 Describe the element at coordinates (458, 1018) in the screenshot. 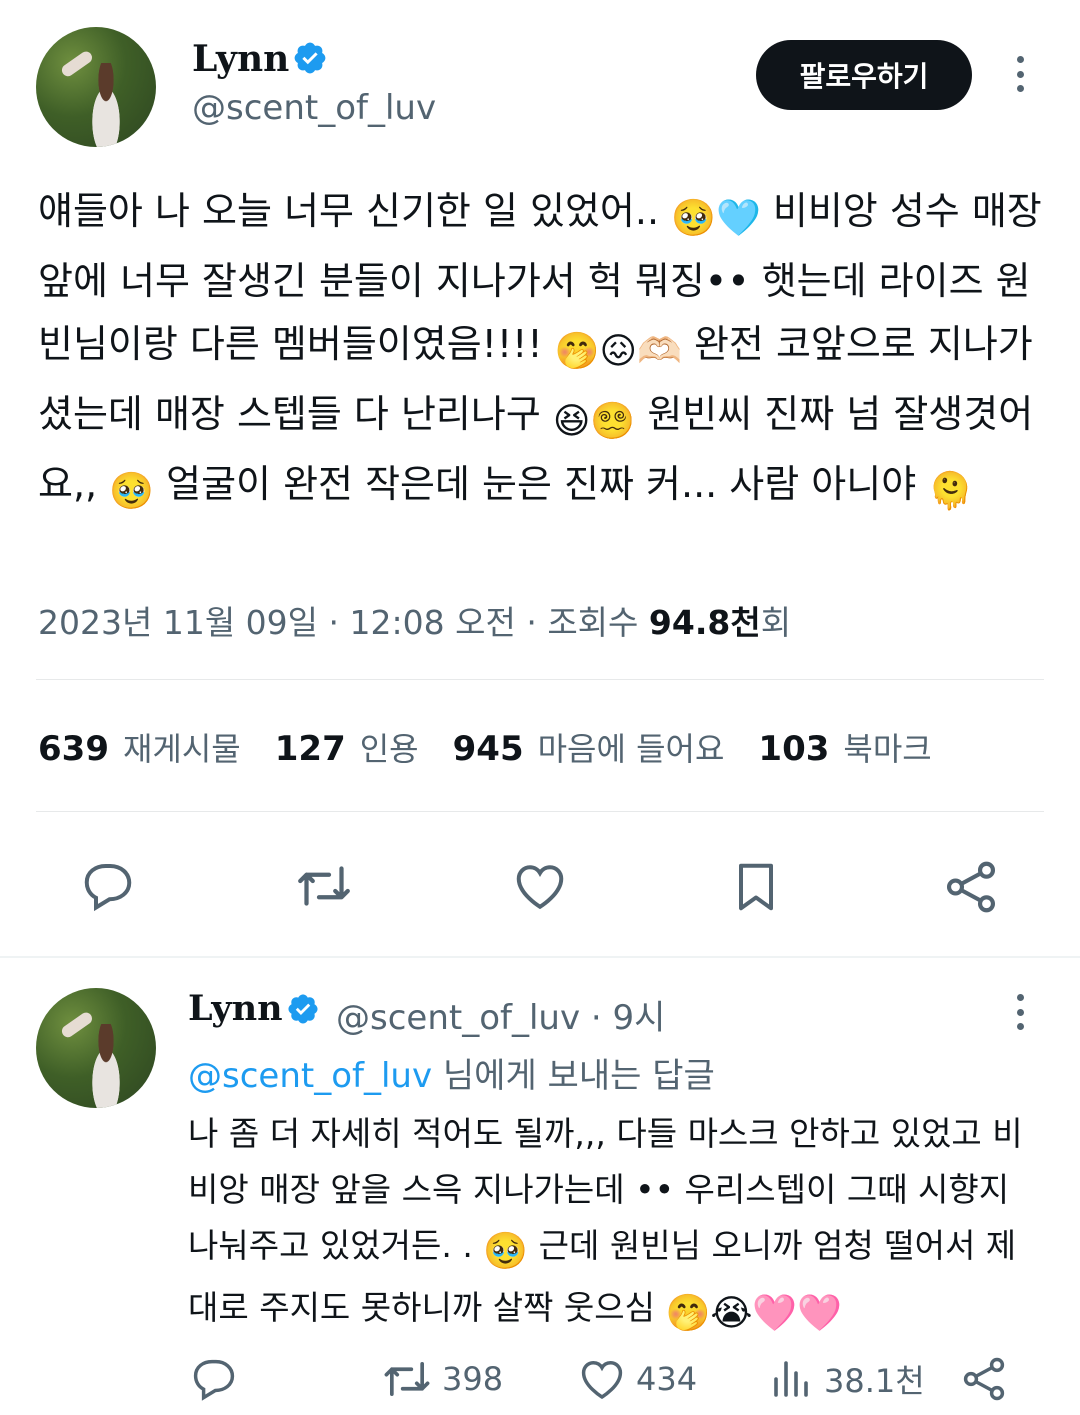

I see `reply-author-handle: @scent_of_luv` at that location.